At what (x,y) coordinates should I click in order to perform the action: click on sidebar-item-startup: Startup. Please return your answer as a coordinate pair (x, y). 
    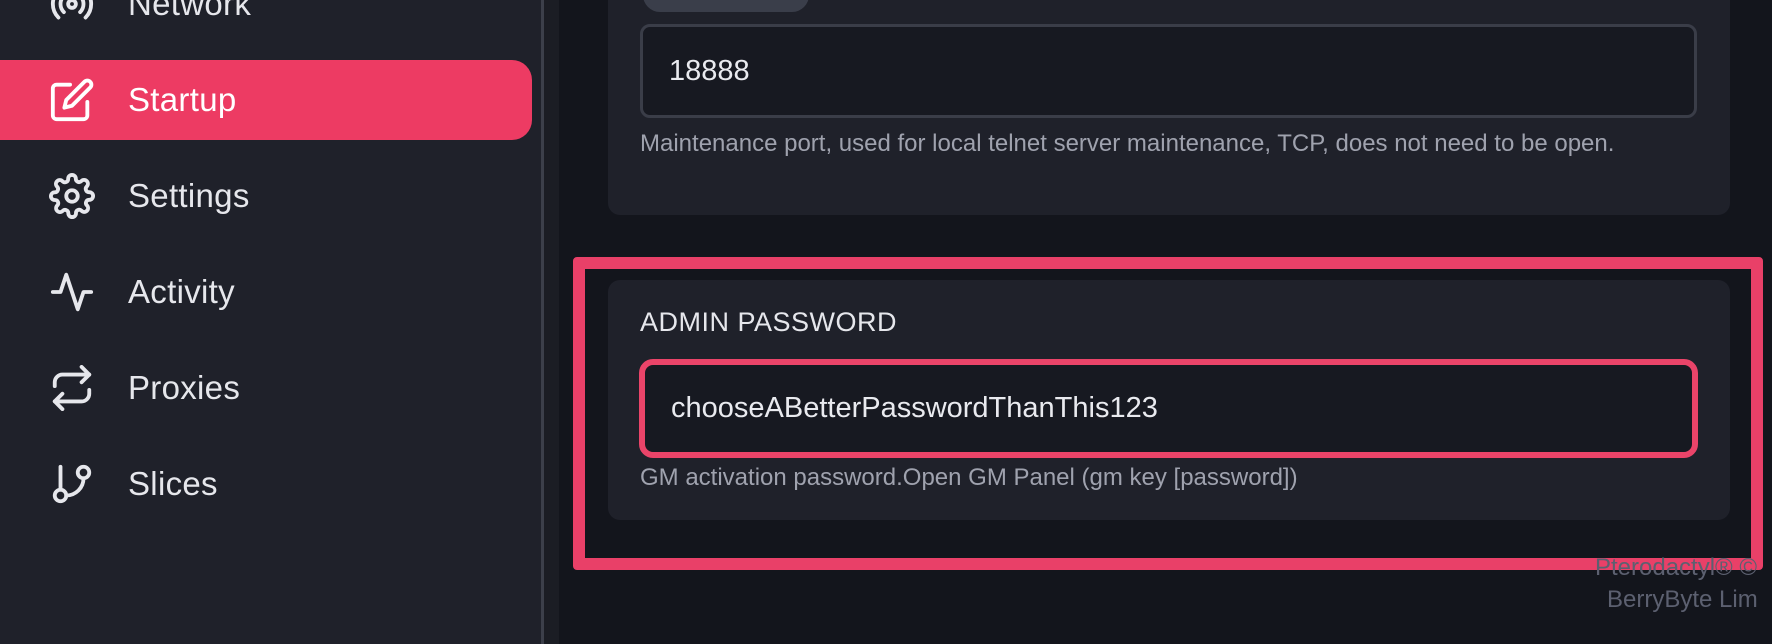
    Looking at the image, I should click on (266, 100).